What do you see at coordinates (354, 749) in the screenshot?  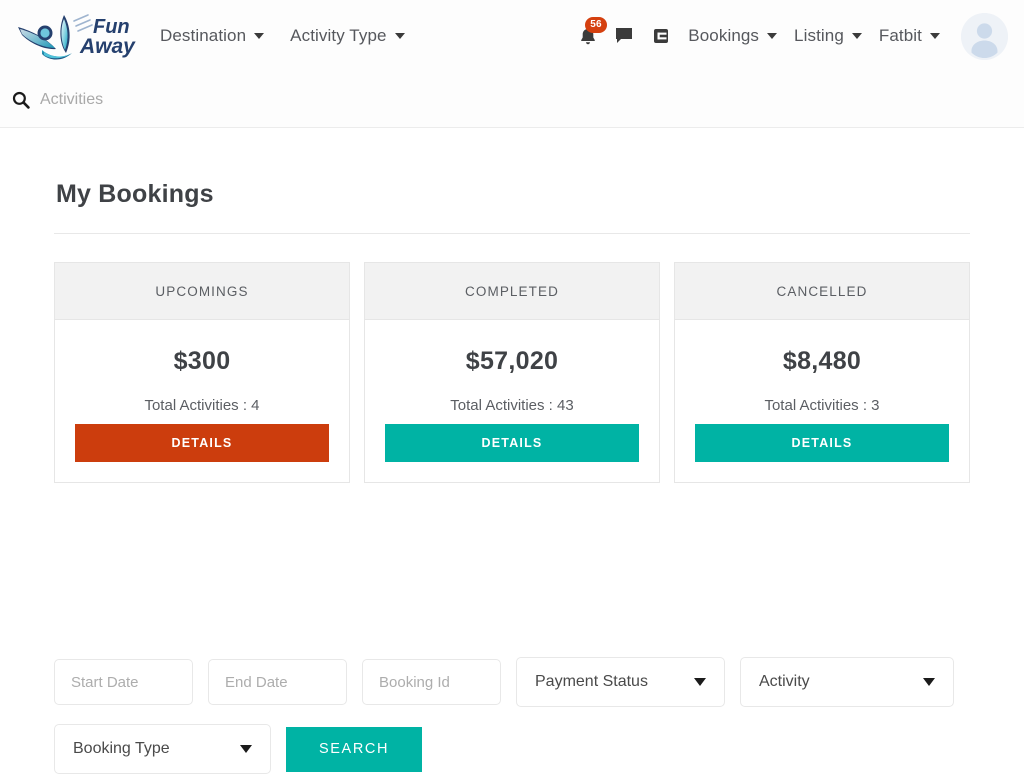 I see `search-button: SEARCH` at bounding box center [354, 749].